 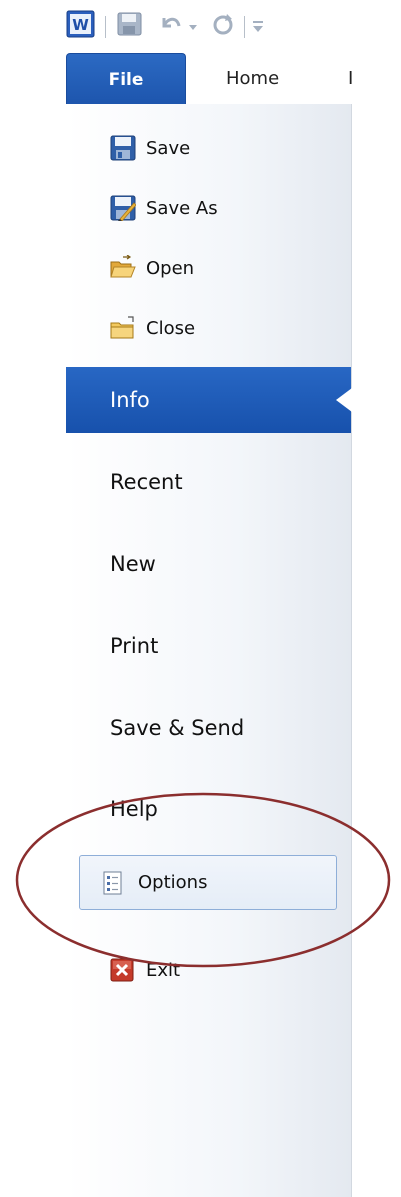 What do you see at coordinates (350, 78) in the screenshot?
I see `tab-insert: I` at bounding box center [350, 78].